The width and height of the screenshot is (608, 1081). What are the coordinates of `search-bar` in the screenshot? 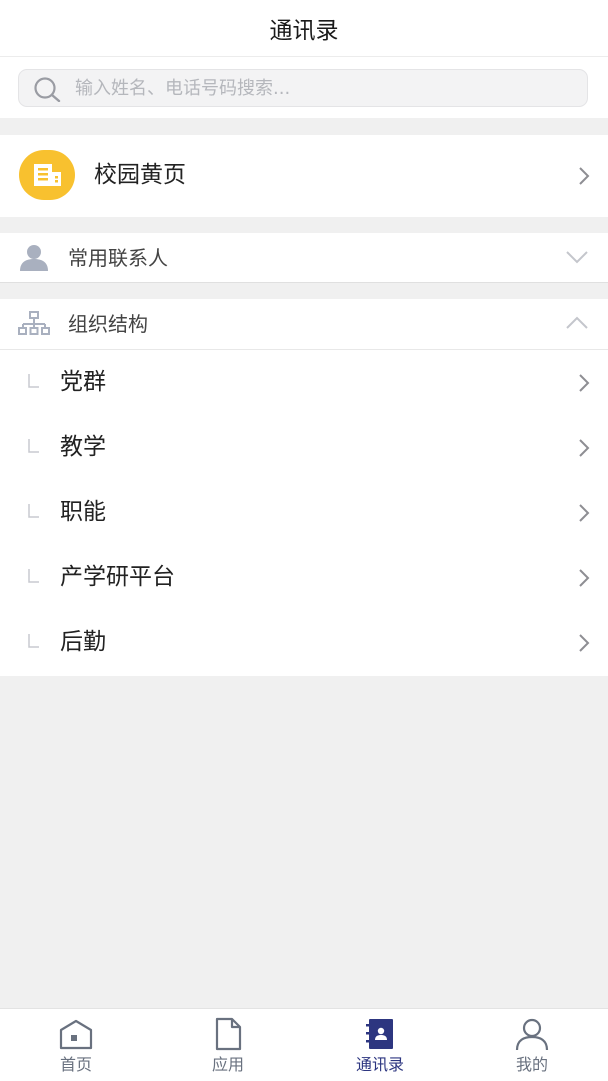 It's located at (304, 87).